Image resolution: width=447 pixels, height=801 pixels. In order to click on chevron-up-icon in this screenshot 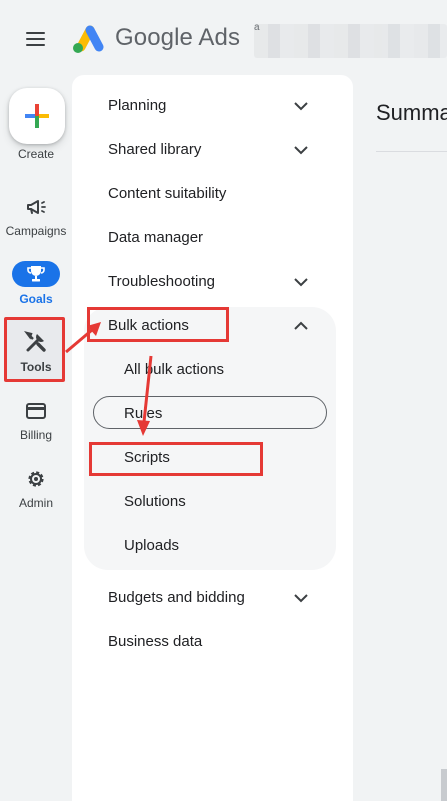, I will do `click(301, 326)`.